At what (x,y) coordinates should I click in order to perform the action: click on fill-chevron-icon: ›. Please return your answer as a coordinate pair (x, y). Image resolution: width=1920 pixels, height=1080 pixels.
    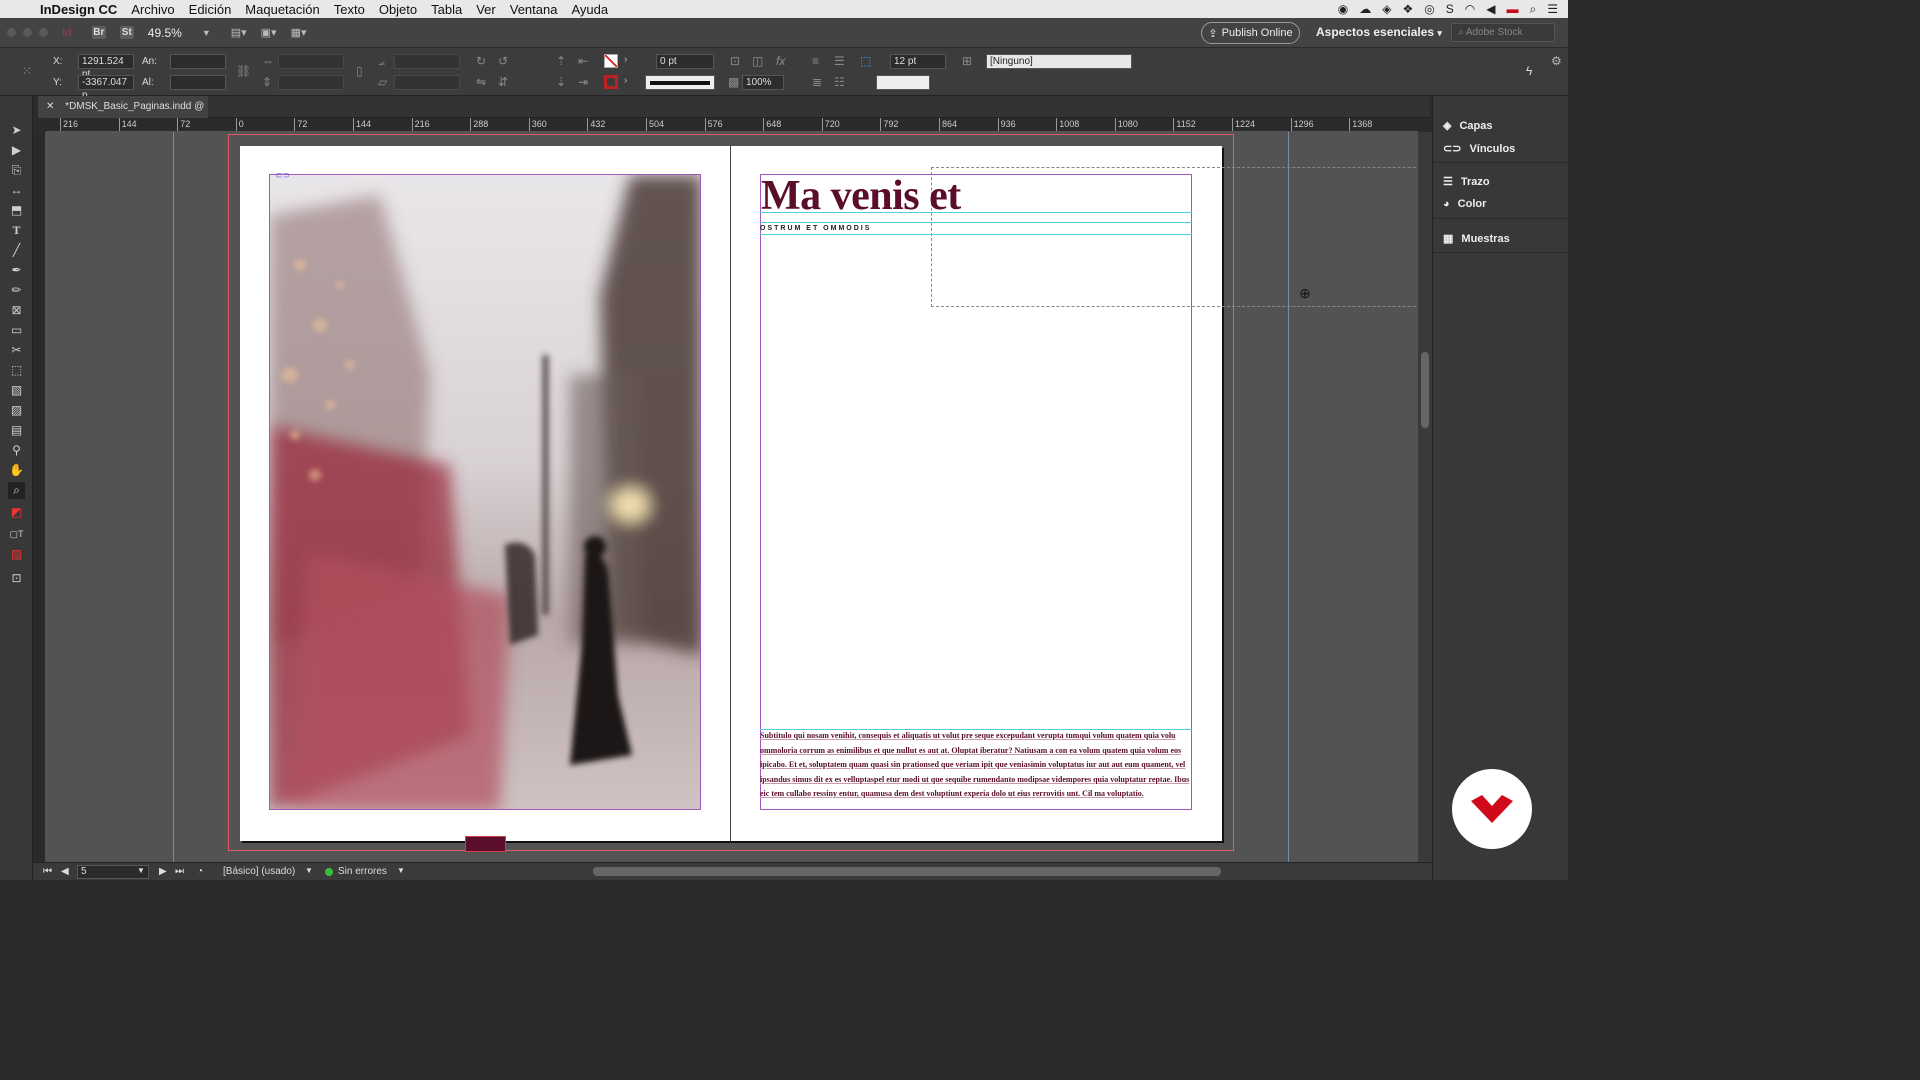
    Looking at the image, I should click on (625, 59).